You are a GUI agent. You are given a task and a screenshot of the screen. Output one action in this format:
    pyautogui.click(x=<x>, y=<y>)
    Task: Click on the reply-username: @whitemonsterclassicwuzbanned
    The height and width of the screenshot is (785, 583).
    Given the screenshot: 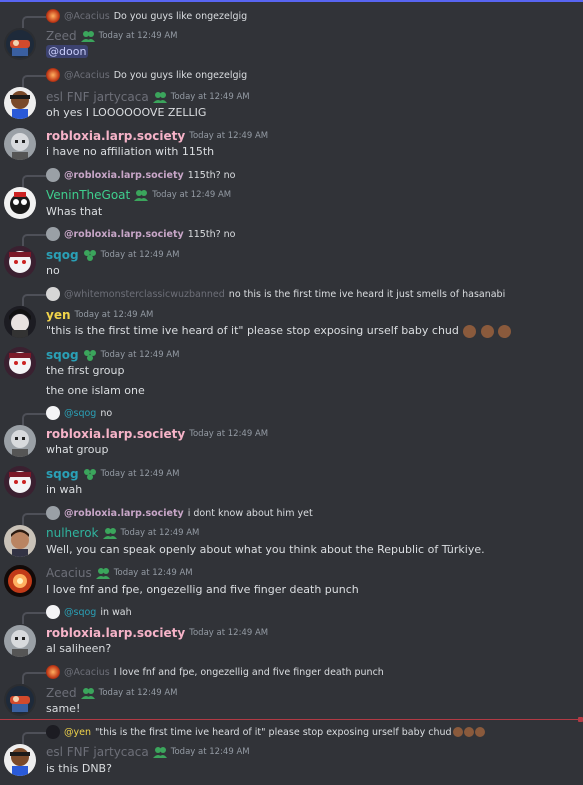 What is the action you would take?
    pyautogui.click(x=144, y=294)
    